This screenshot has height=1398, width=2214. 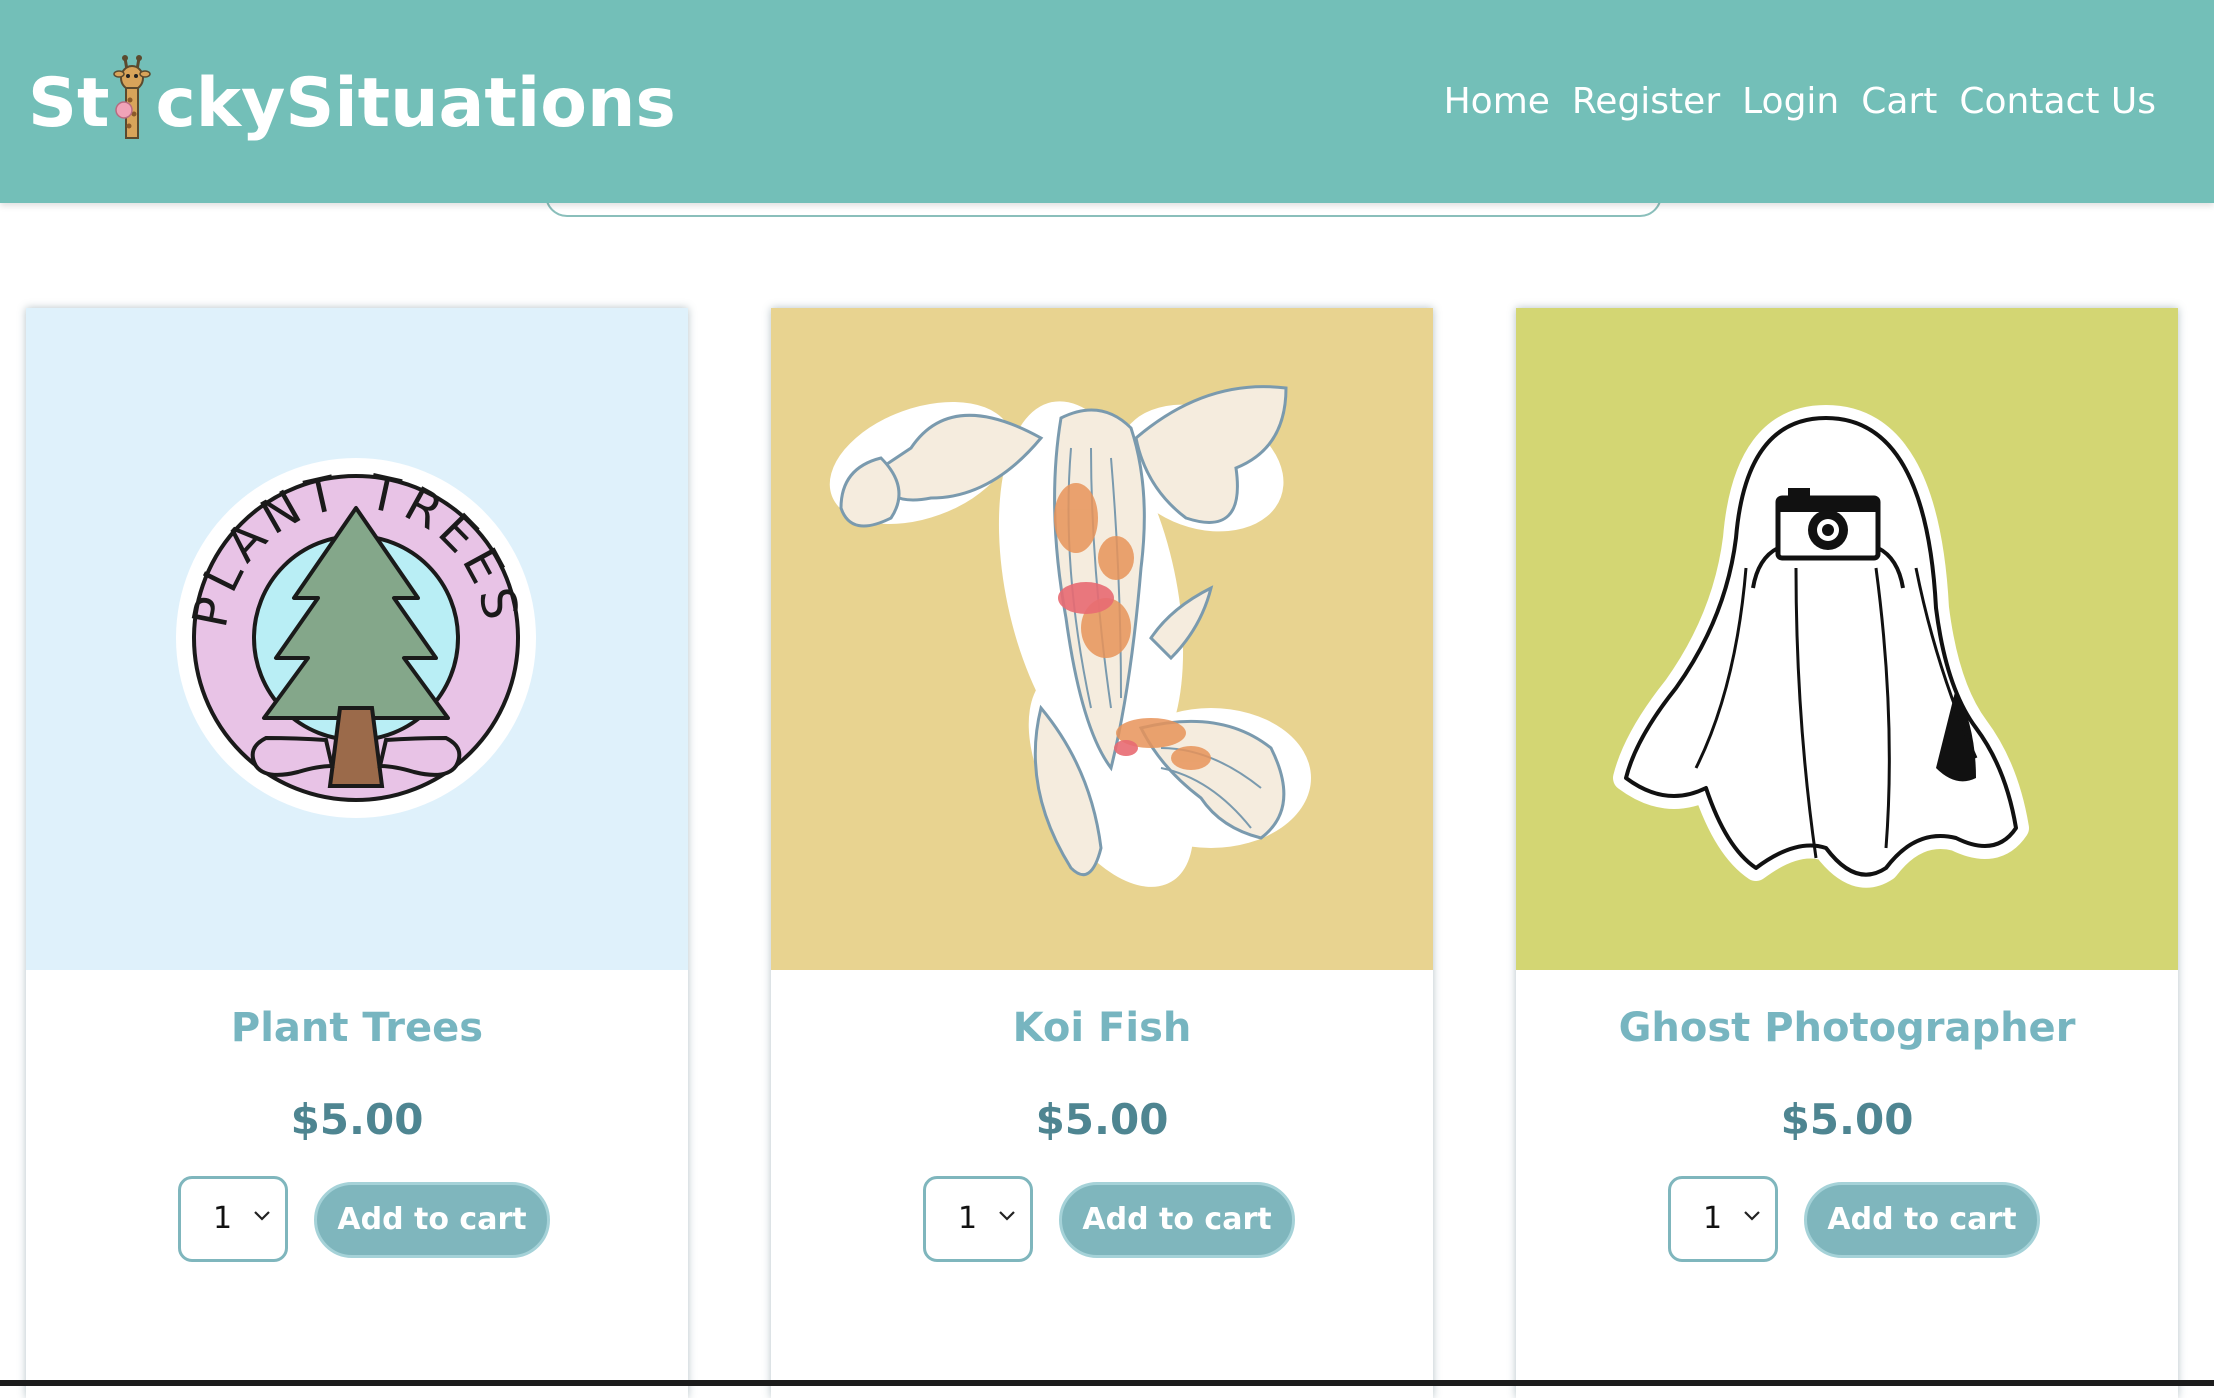 I want to click on nav-login: Login, so click(x=1790, y=102).